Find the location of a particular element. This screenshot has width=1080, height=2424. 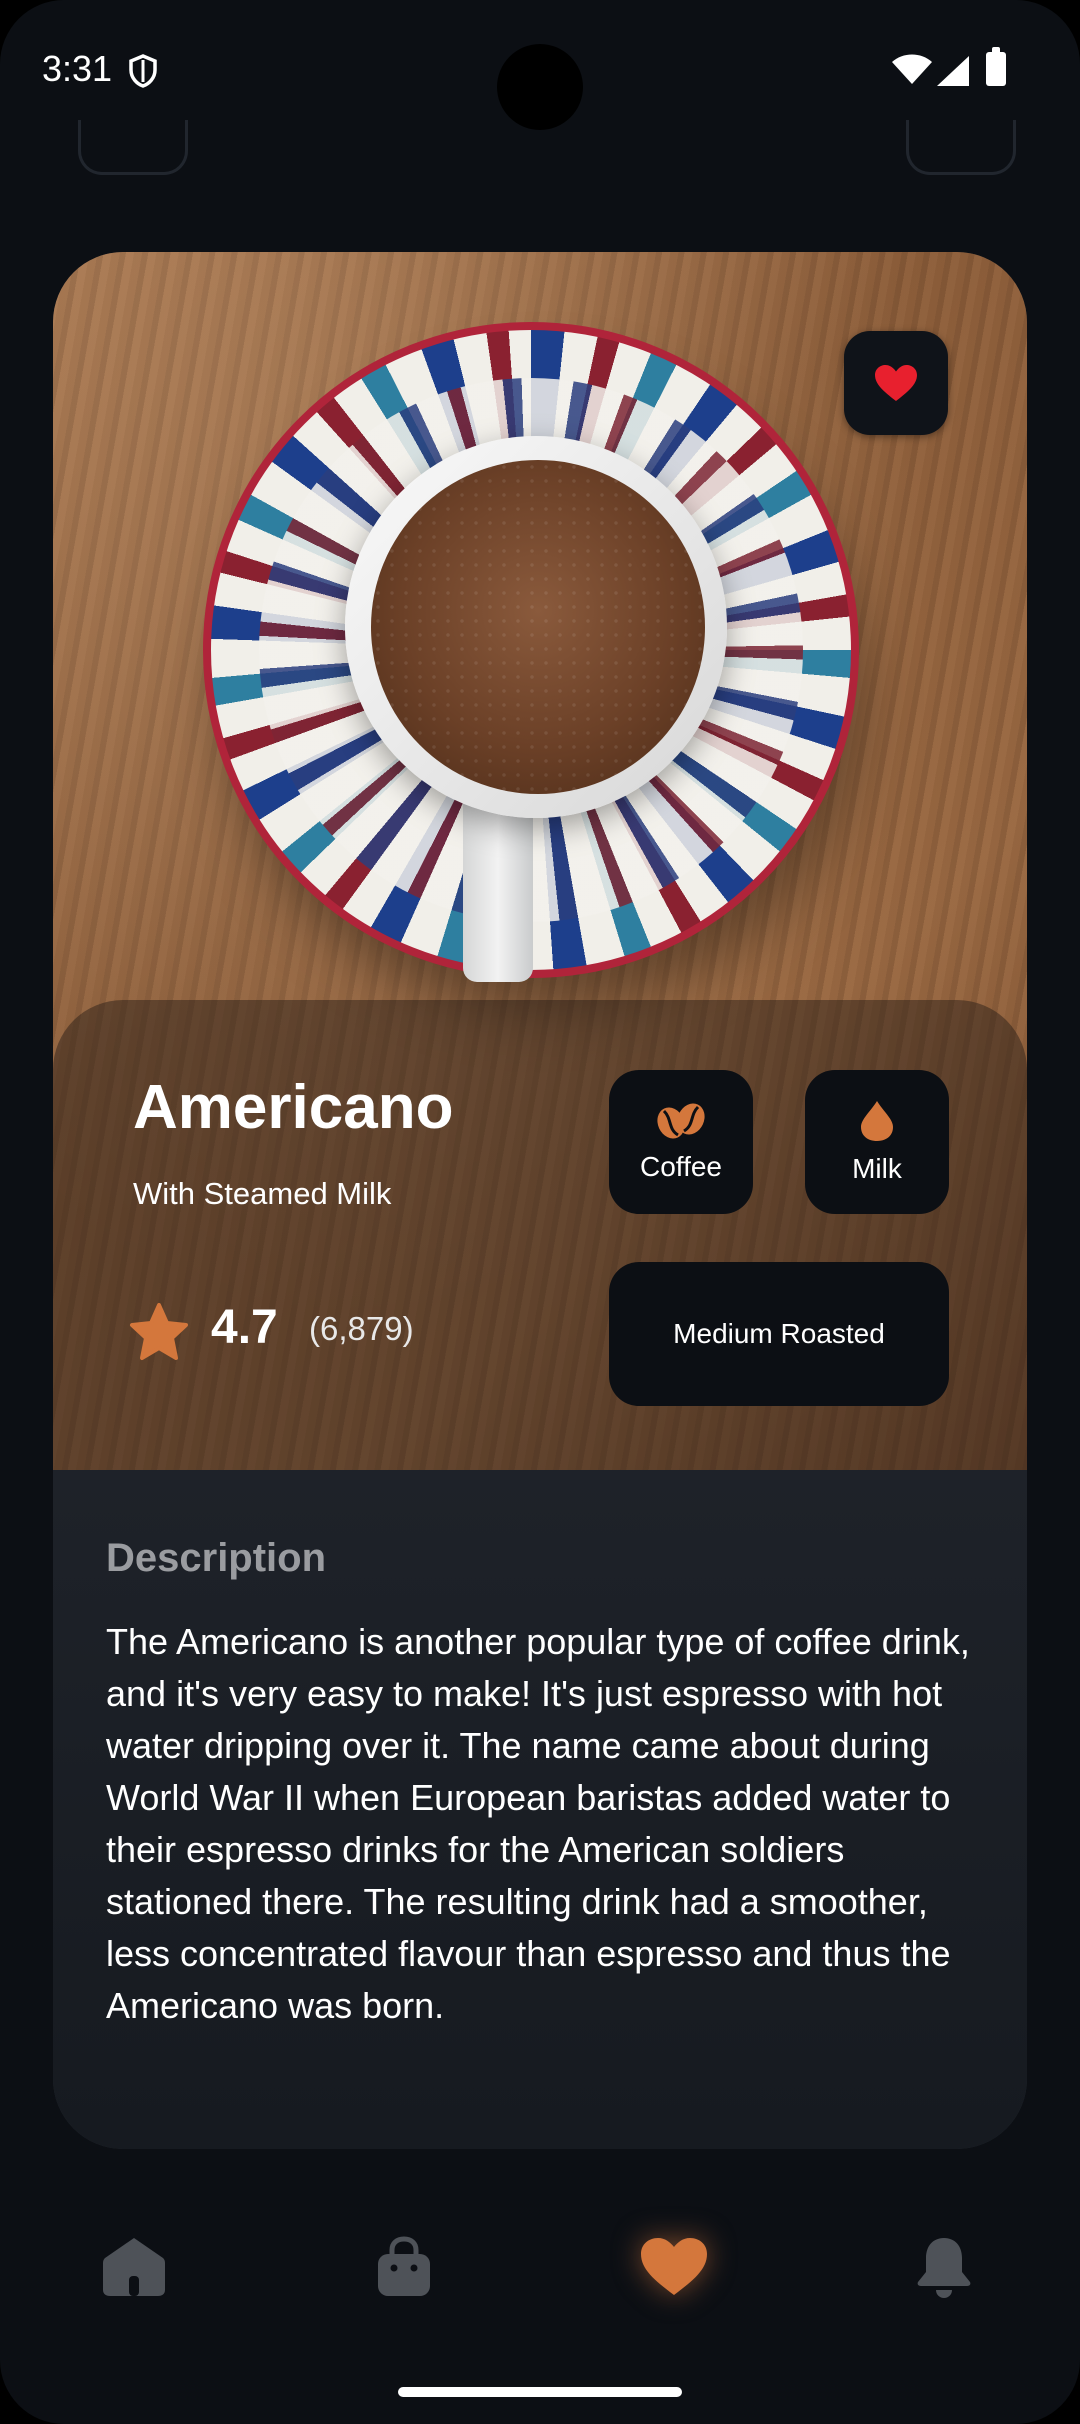

signal-icon is located at coordinates (953, 71).